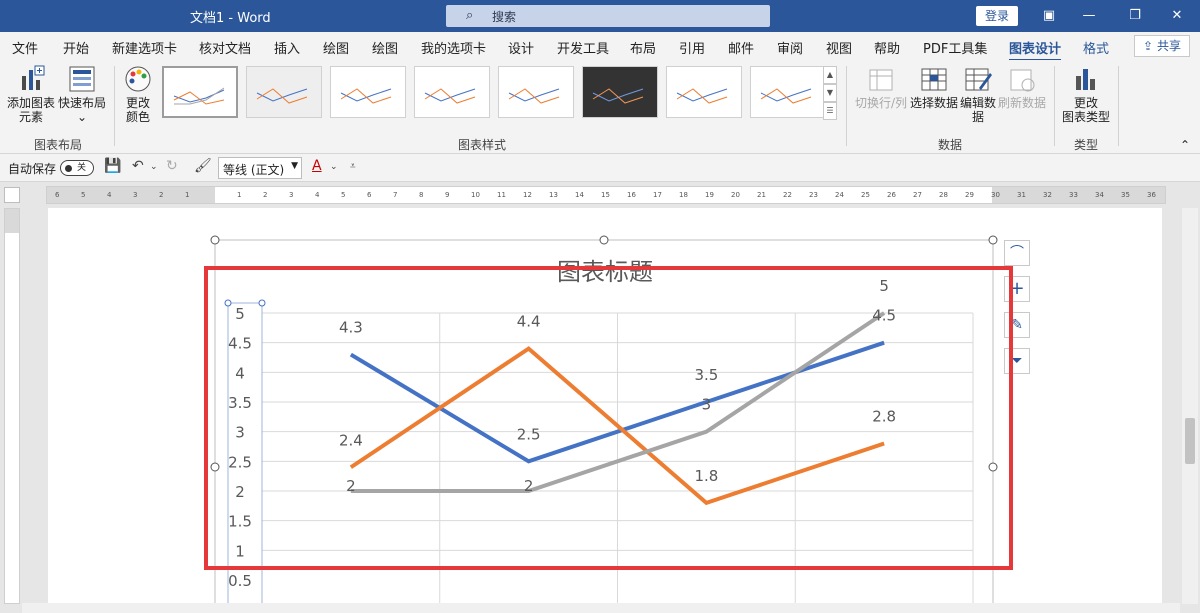 Image resolution: width=1200 pixels, height=613 pixels. I want to click on gallery-down-icon: ▼, so click(830, 93).